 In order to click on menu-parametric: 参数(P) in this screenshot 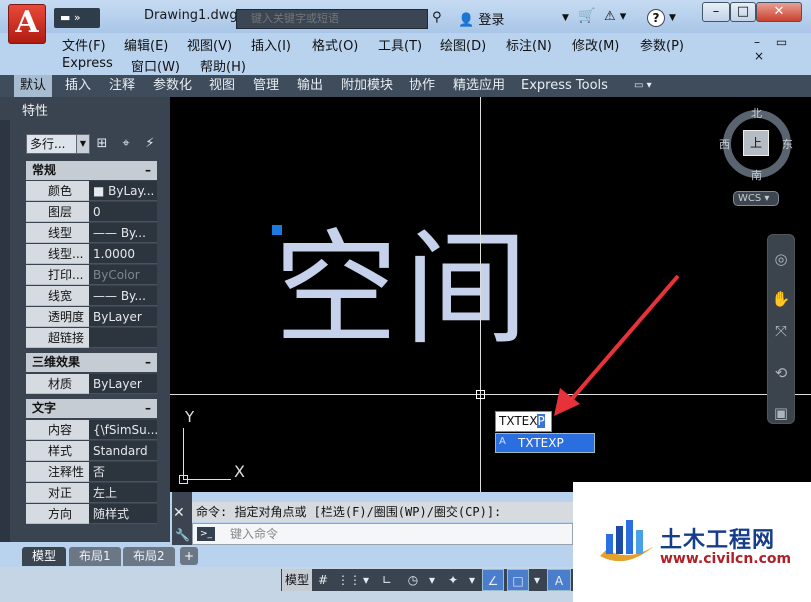, I will do `click(662, 44)`.